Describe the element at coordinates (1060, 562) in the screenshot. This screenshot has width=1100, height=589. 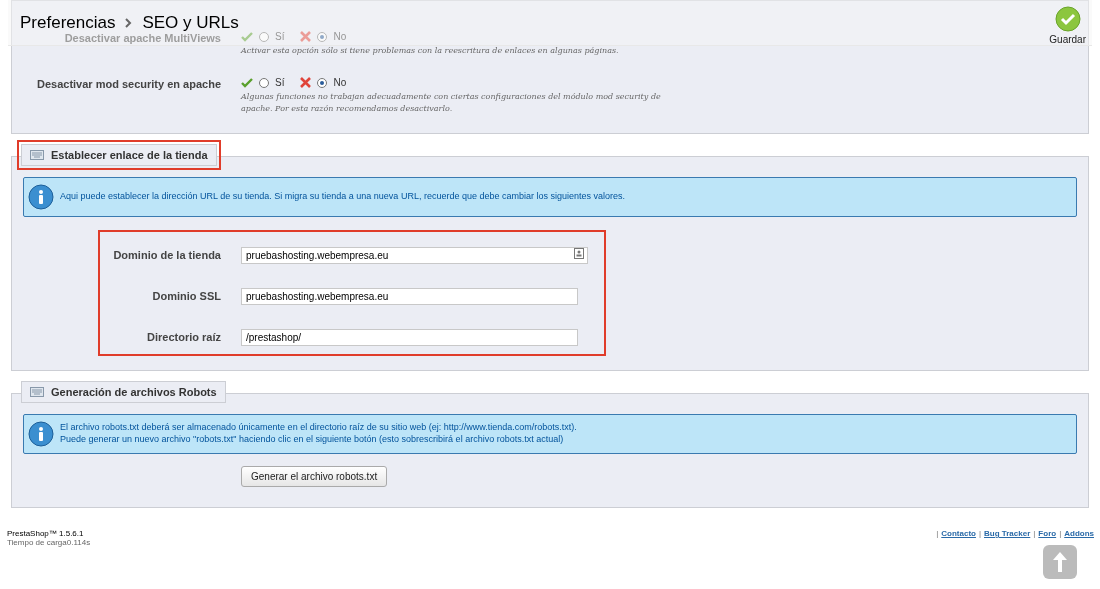
I see `arrow-up-icon` at that location.